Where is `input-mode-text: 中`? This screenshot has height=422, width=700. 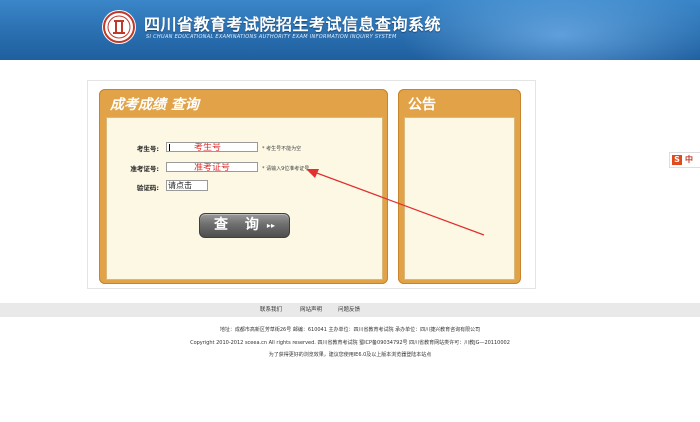 input-mode-text: 中 is located at coordinates (689, 159).